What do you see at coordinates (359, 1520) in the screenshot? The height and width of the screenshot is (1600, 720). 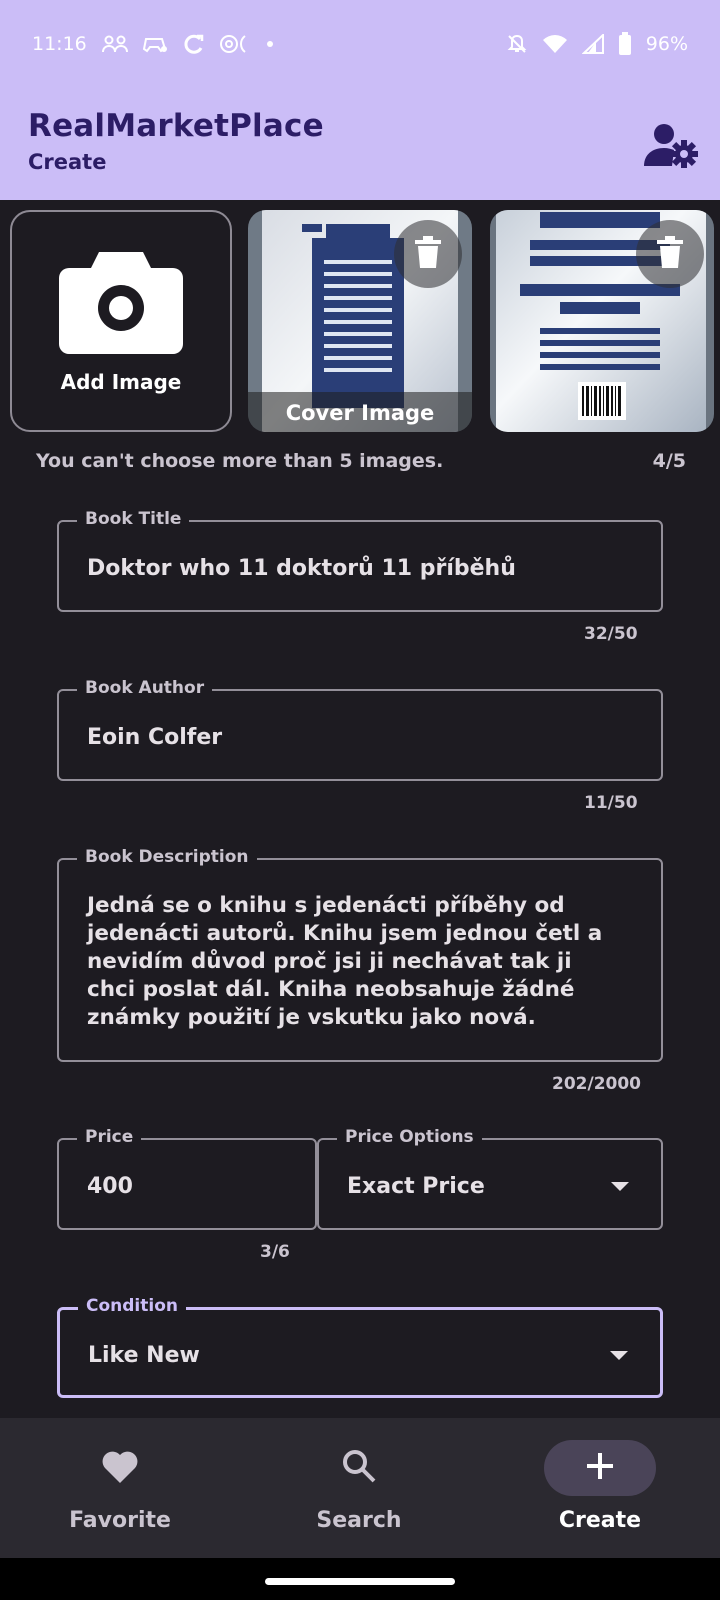 I see `nav-label-search: Search` at bounding box center [359, 1520].